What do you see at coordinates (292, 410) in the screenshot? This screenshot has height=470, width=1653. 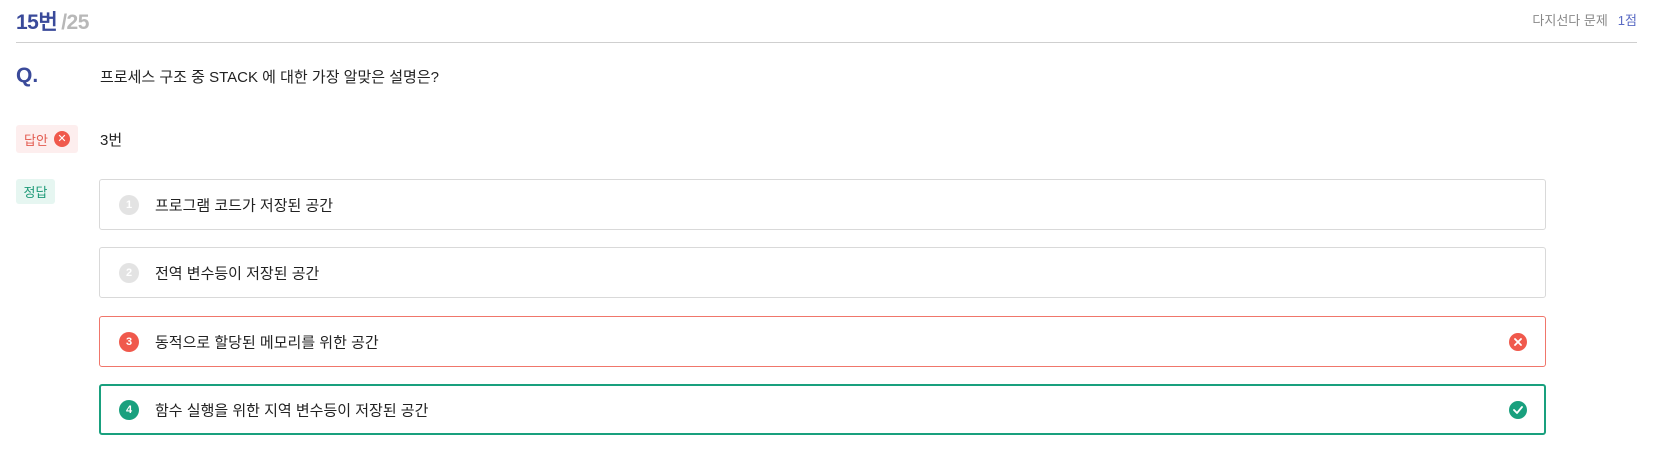 I see `option-text: 함수 실행을 위한 지역 변수등이 저장된 공간` at bounding box center [292, 410].